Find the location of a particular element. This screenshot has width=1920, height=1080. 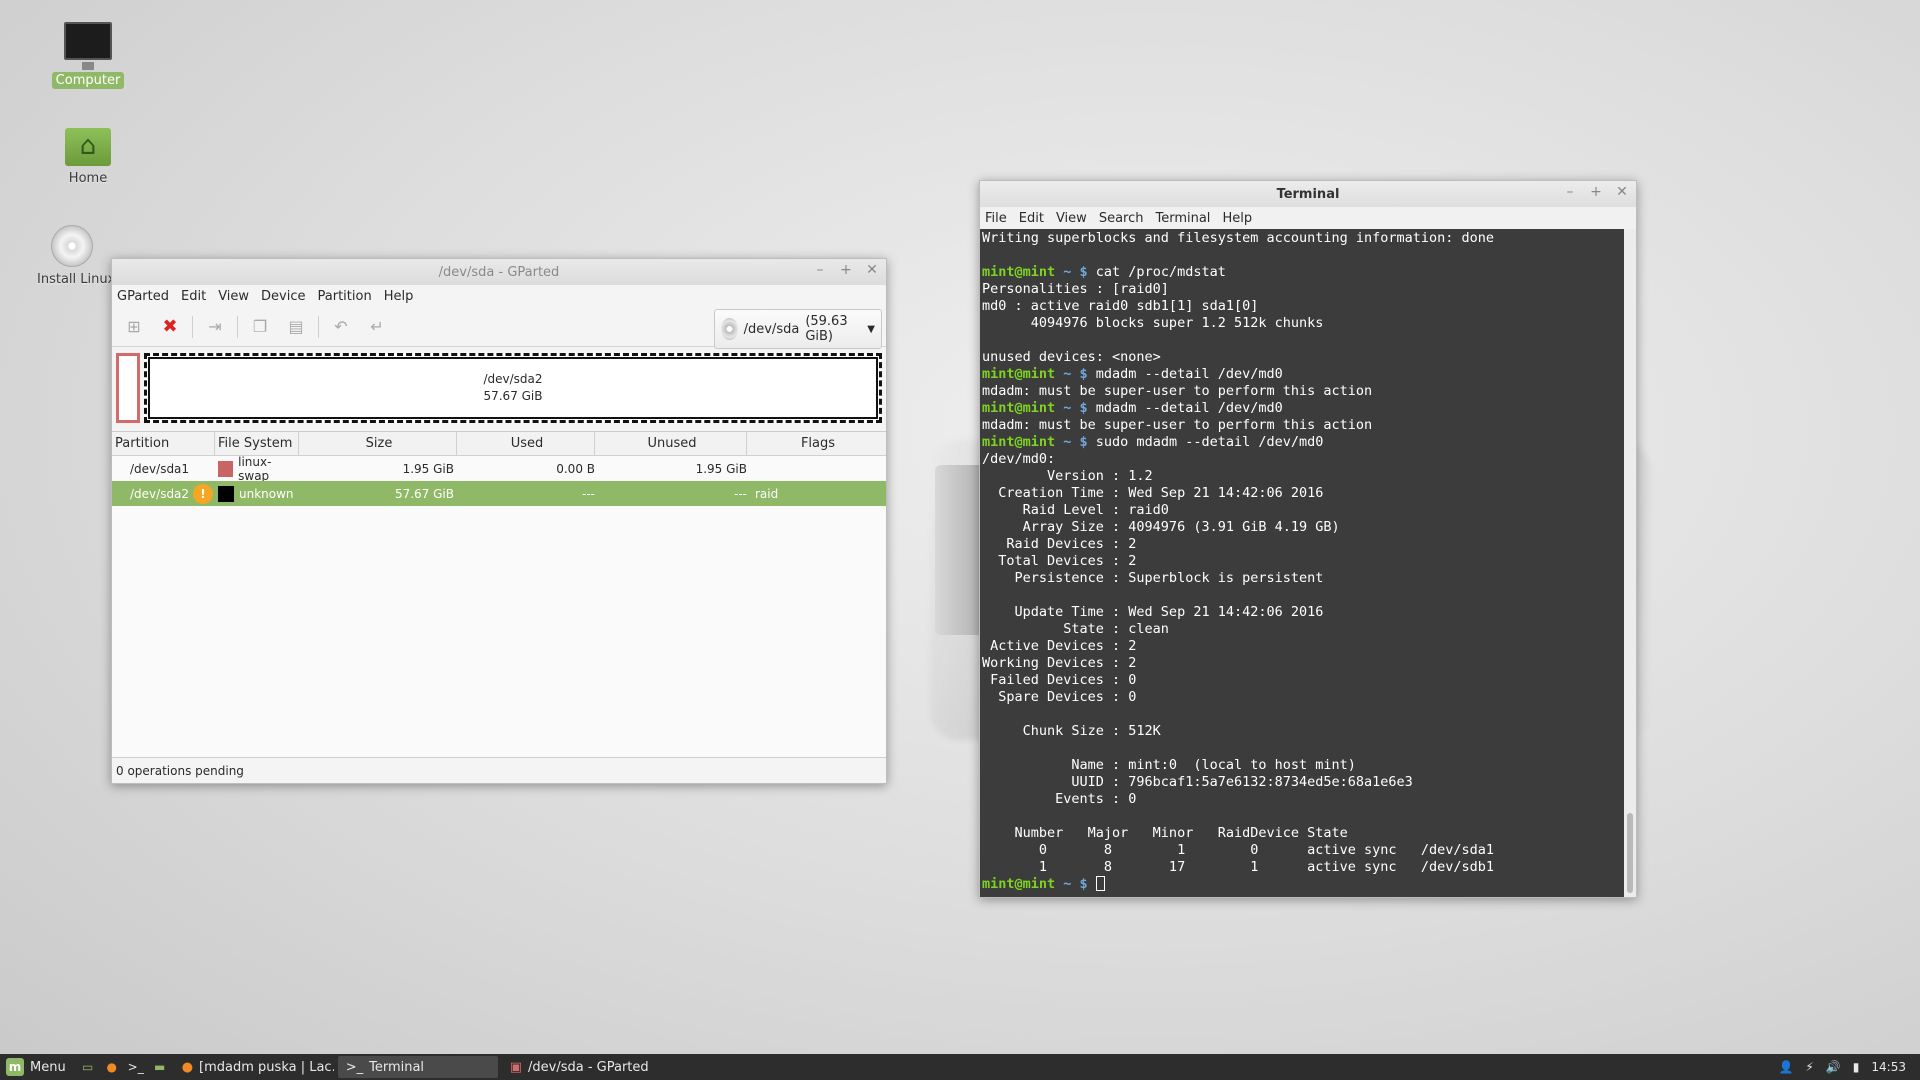

column-header-unused: Unused is located at coordinates (671, 443).